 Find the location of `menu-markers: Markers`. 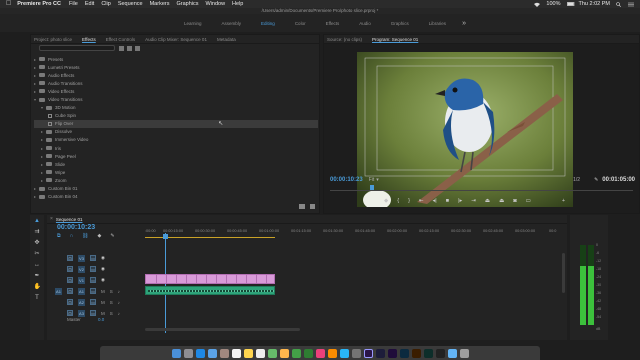

menu-markers: Markers is located at coordinates (160, 4).